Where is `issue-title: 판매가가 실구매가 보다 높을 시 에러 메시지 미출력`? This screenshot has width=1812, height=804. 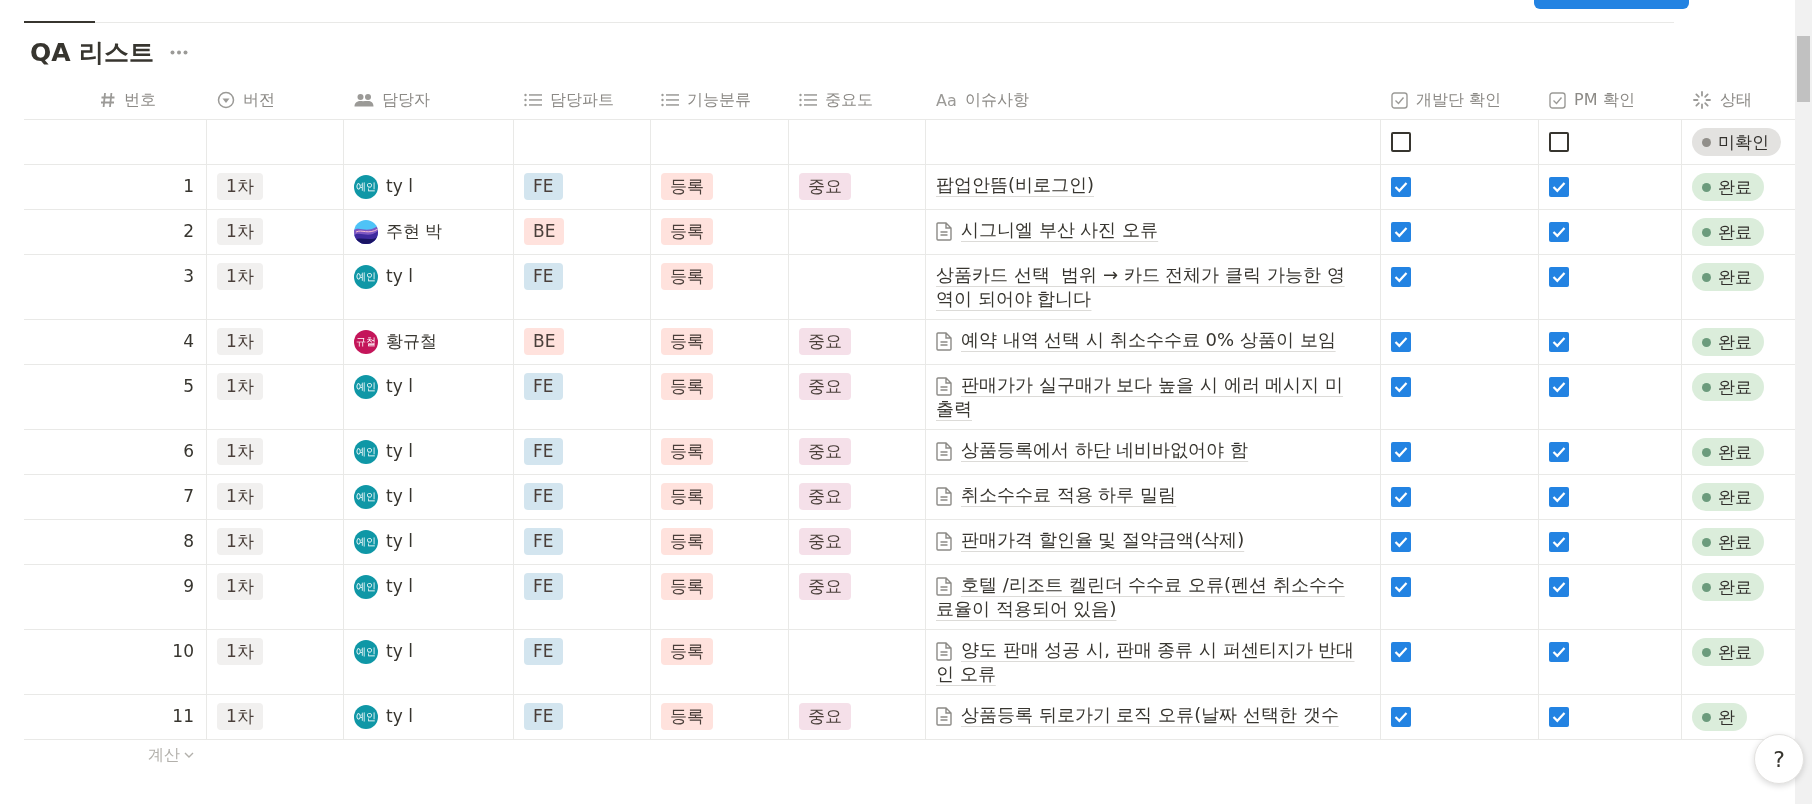
issue-title: 판매가가 실구매가 보다 높을 시 에러 메시지 미출력 is located at coordinates (1146, 397).